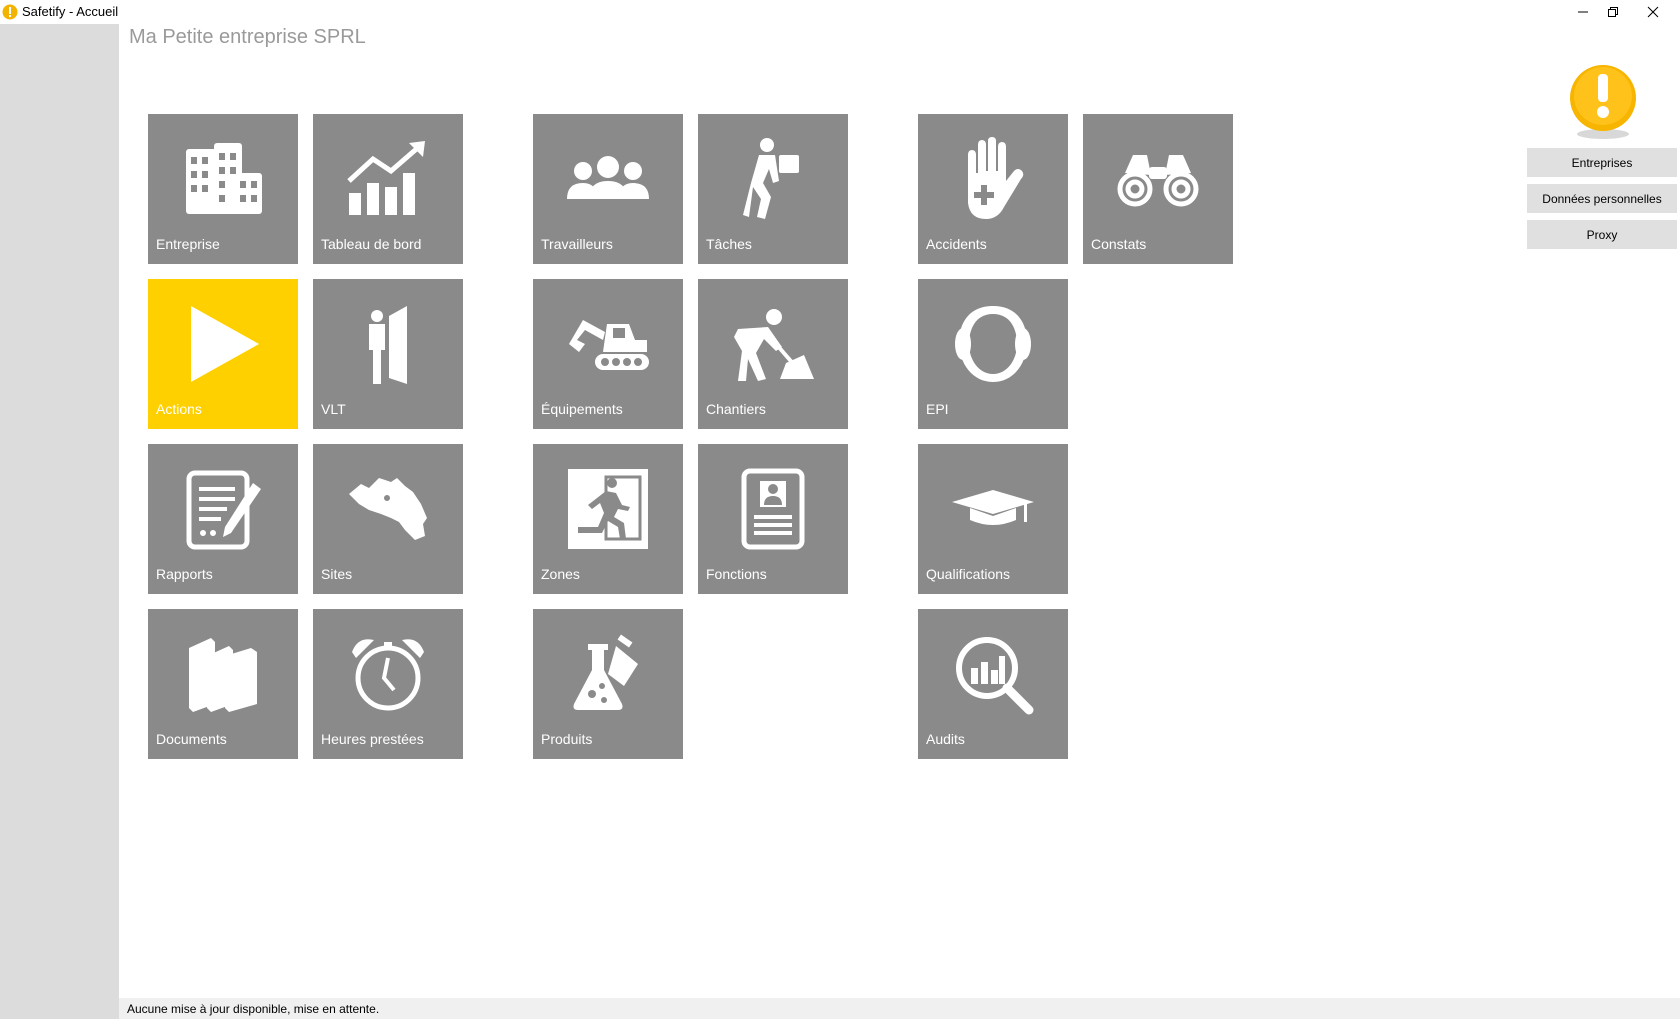 This screenshot has height=1019, width=1680. What do you see at coordinates (736, 409) in the screenshot?
I see `tile-label: Chantiers` at bounding box center [736, 409].